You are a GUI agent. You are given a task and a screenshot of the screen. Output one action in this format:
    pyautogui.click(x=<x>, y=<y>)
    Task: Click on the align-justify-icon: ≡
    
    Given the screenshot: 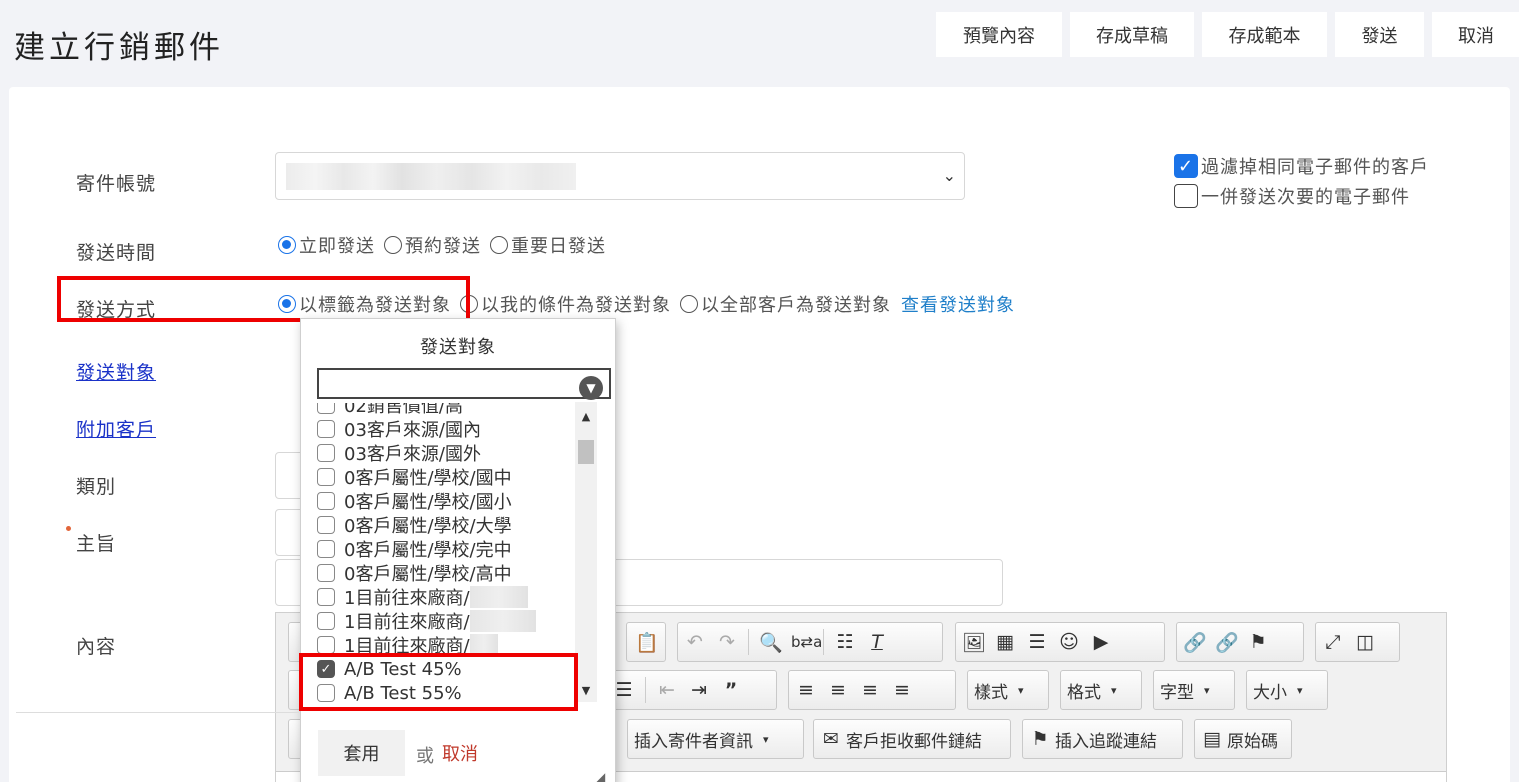 What is the action you would take?
    pyautogui.click(x=902, y=690)
    